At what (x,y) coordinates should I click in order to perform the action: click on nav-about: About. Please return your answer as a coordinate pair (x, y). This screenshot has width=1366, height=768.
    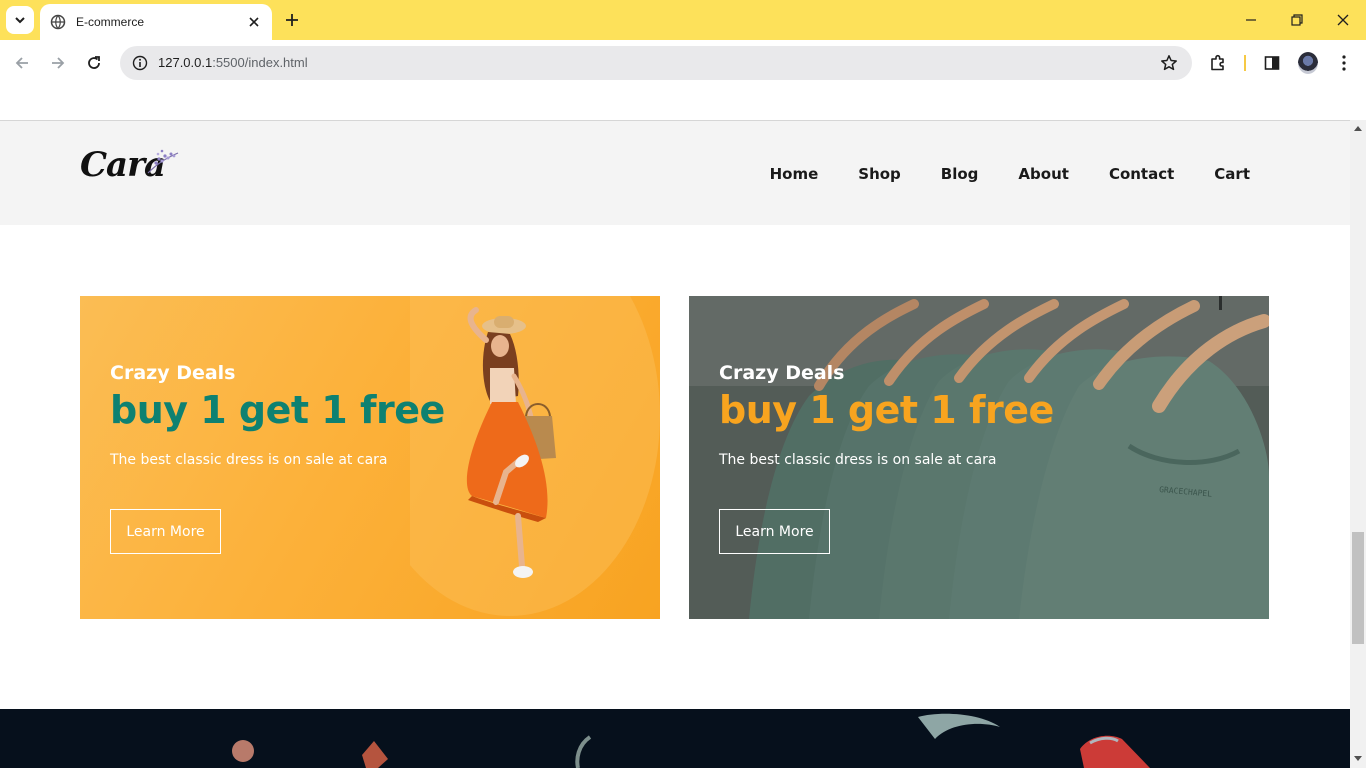
    Looking at the image, I should click on (1043, 174).